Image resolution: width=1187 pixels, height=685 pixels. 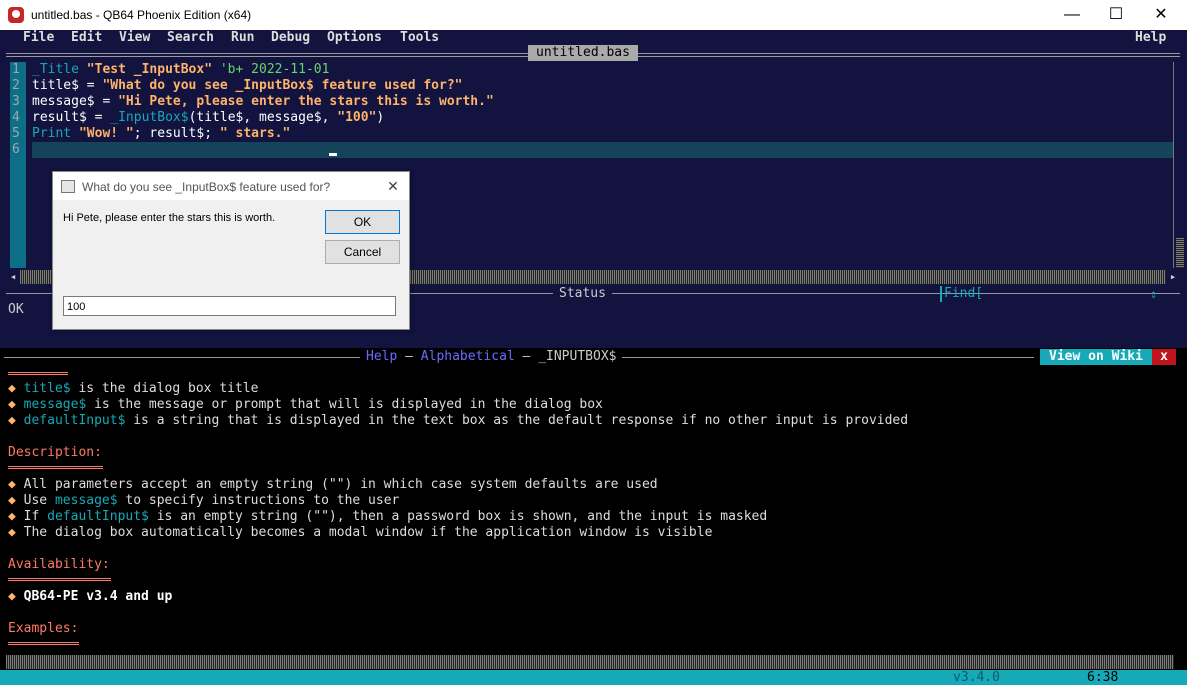 What do you see at coordinates (1173, 277) in the screenshot?
I see `scroll-right-icon: ▸` at bounding box center [1173, 277].